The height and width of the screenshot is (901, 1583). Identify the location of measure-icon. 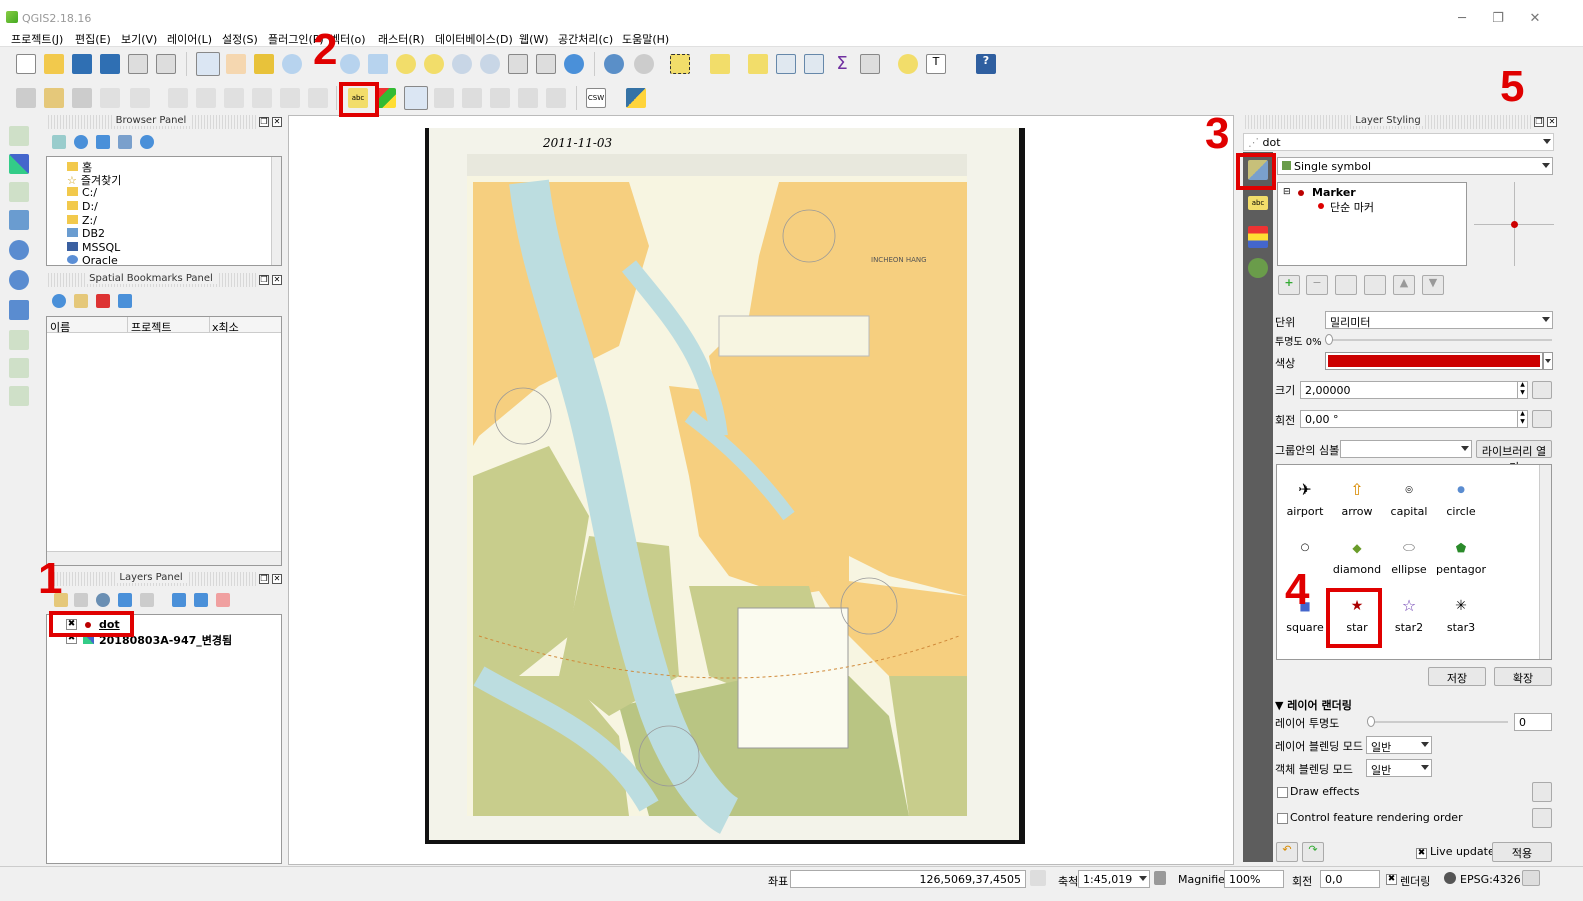
(870, 64).